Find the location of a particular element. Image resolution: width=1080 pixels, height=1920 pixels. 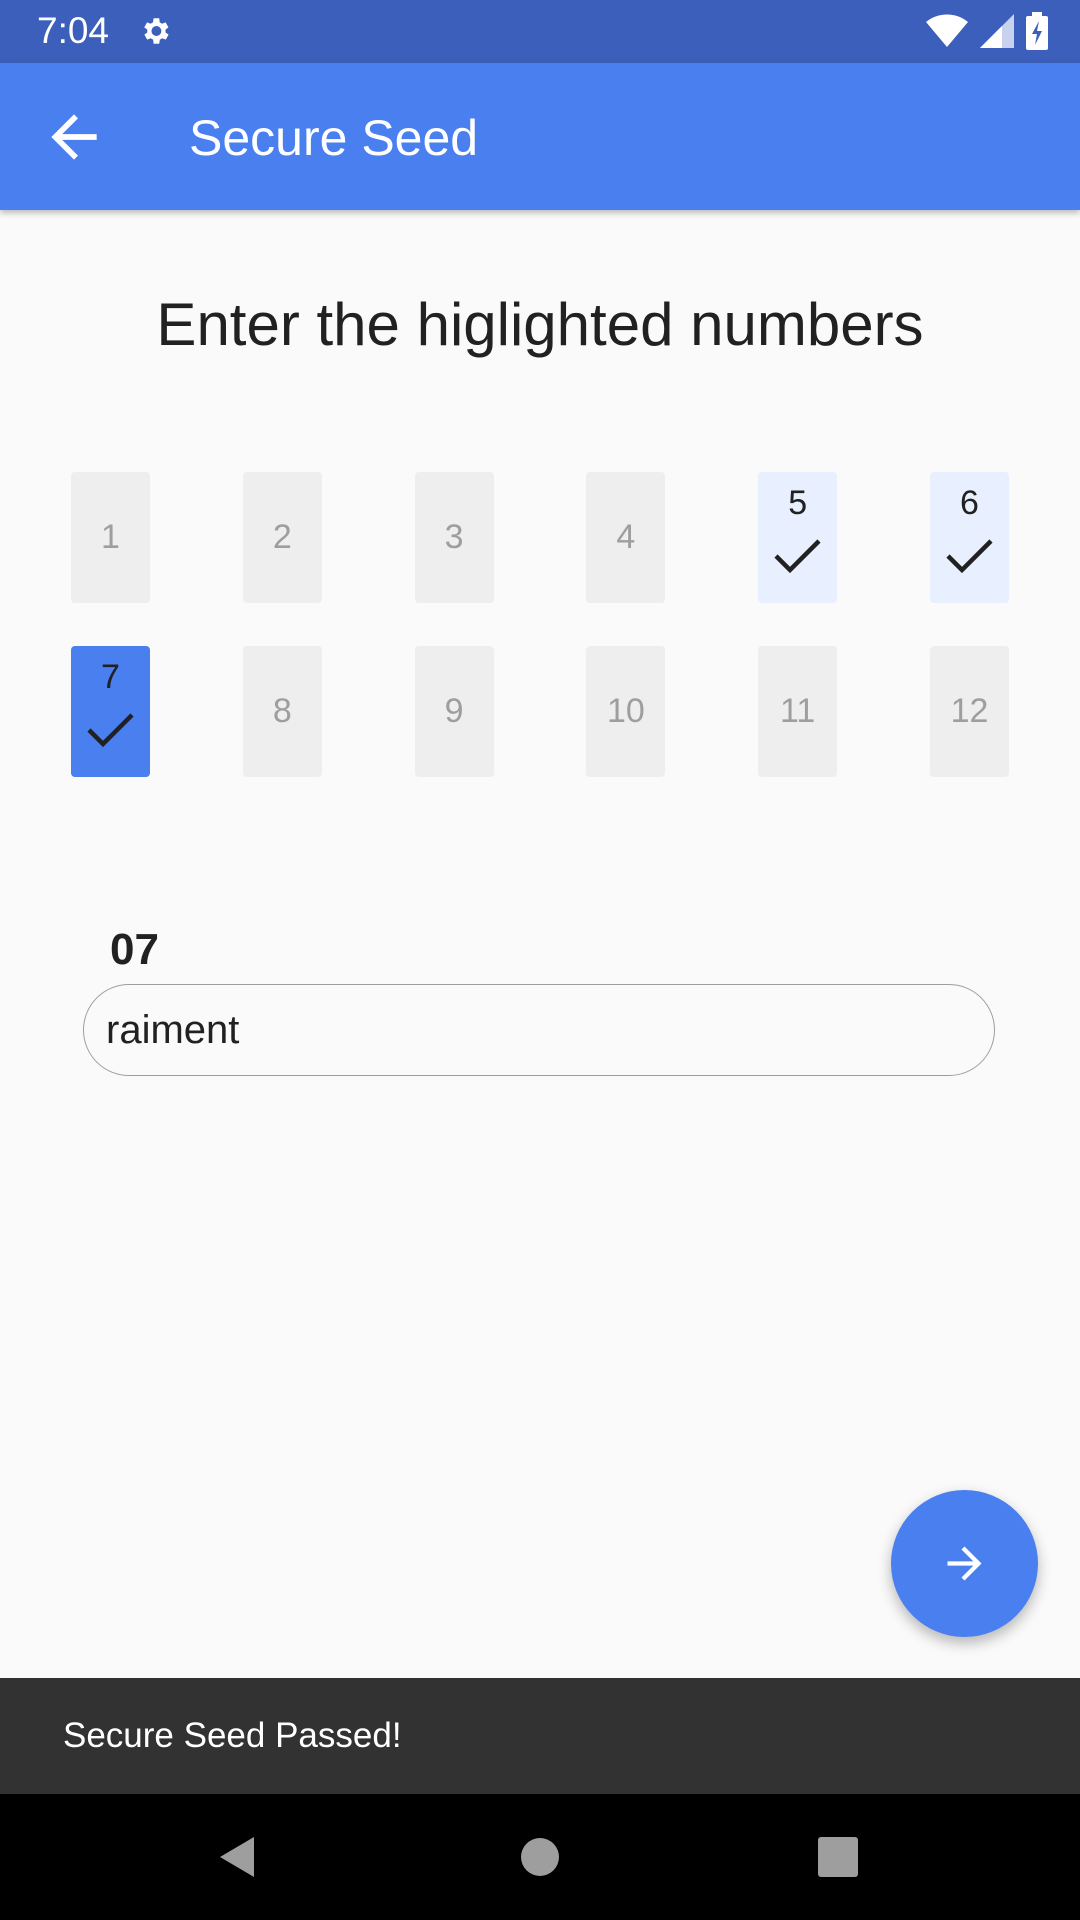

arrow-right-icon is located at coordinates (964, 1563).